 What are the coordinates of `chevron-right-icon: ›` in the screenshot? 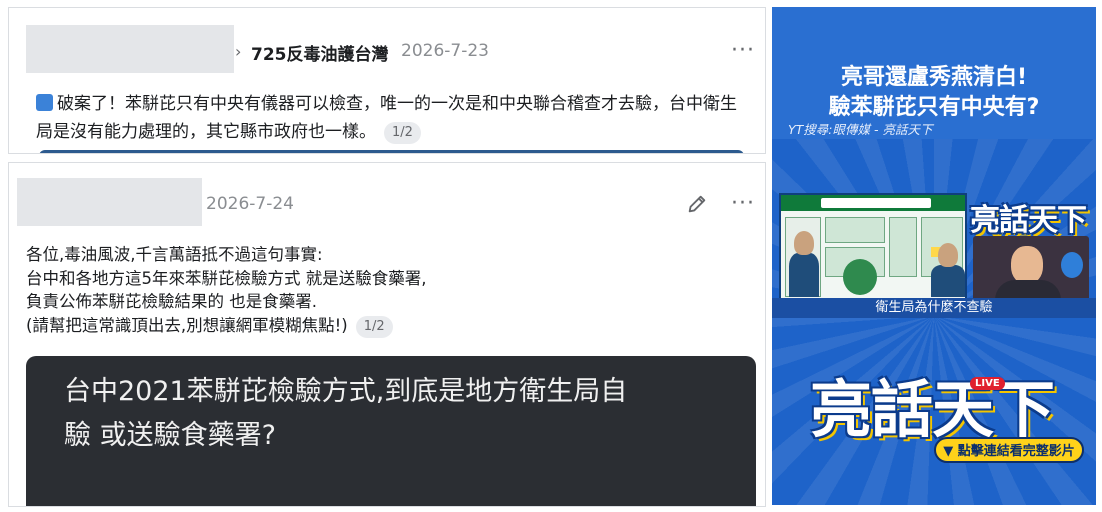 It's located at (238, 51).